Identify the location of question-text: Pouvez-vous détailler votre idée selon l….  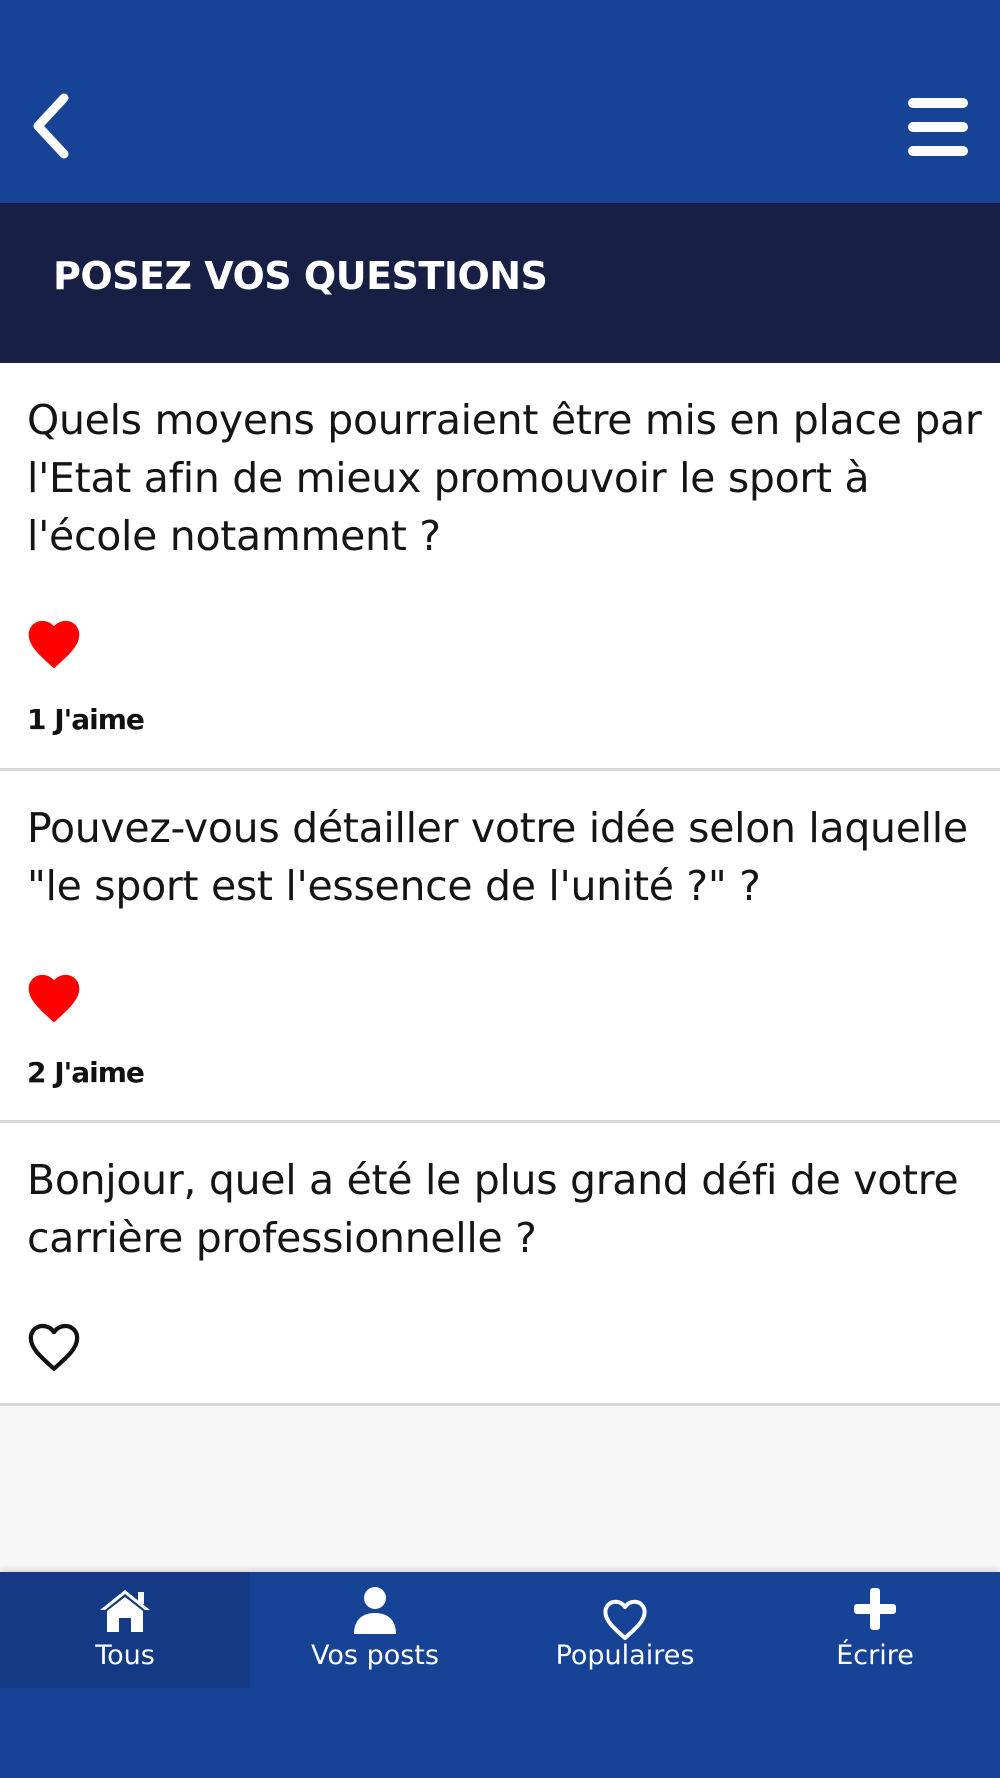
(497, 857).